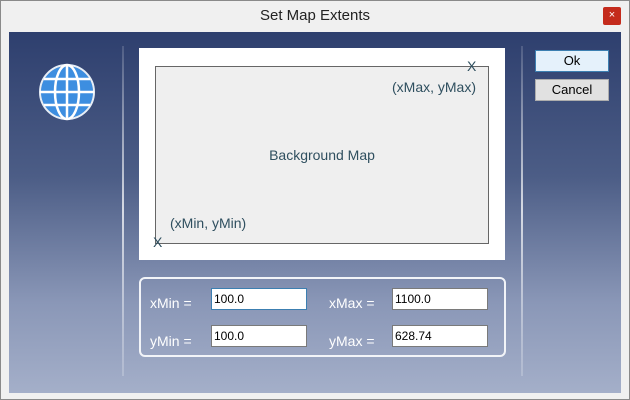  What do you see at coordinates (259, 299) in the screenshot?
I see `xmin-input` at bounding box center [259, 299].